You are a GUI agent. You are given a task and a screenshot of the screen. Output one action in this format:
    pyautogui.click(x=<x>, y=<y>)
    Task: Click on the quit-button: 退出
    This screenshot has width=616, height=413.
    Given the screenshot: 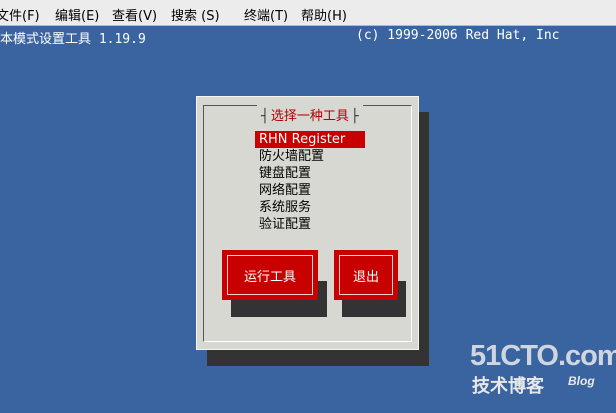 What is the action you would take?
    pyautogui.click(x=366, y=275)
    